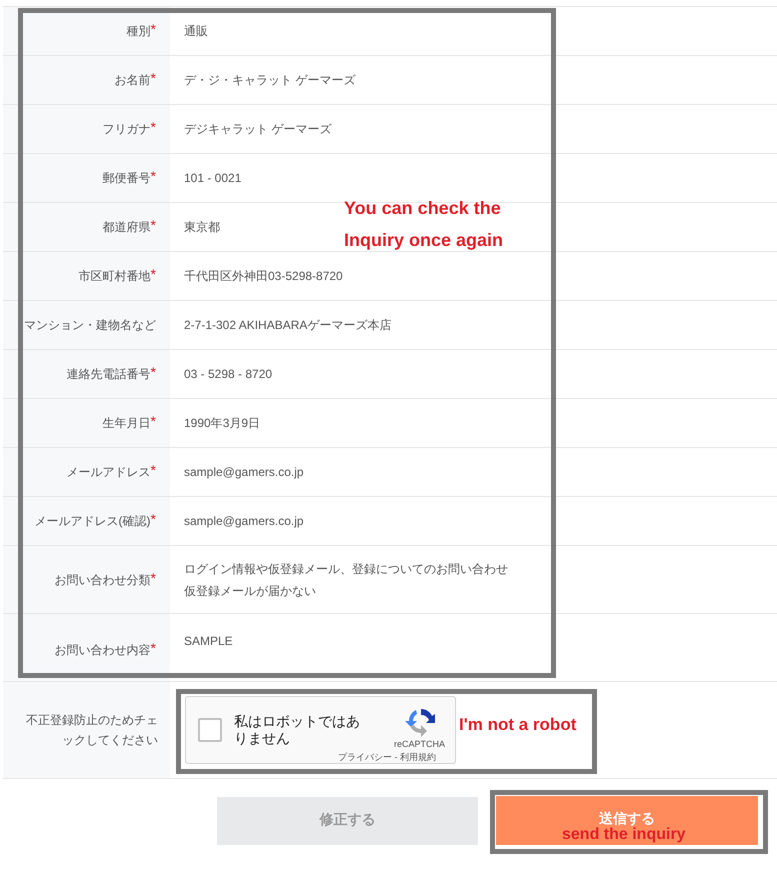  What do you see at coordinates (263, 276) in the screenshot?
I see `field-value: 千代田区外神田03-5298-8720` at bounding box center [263, 276].